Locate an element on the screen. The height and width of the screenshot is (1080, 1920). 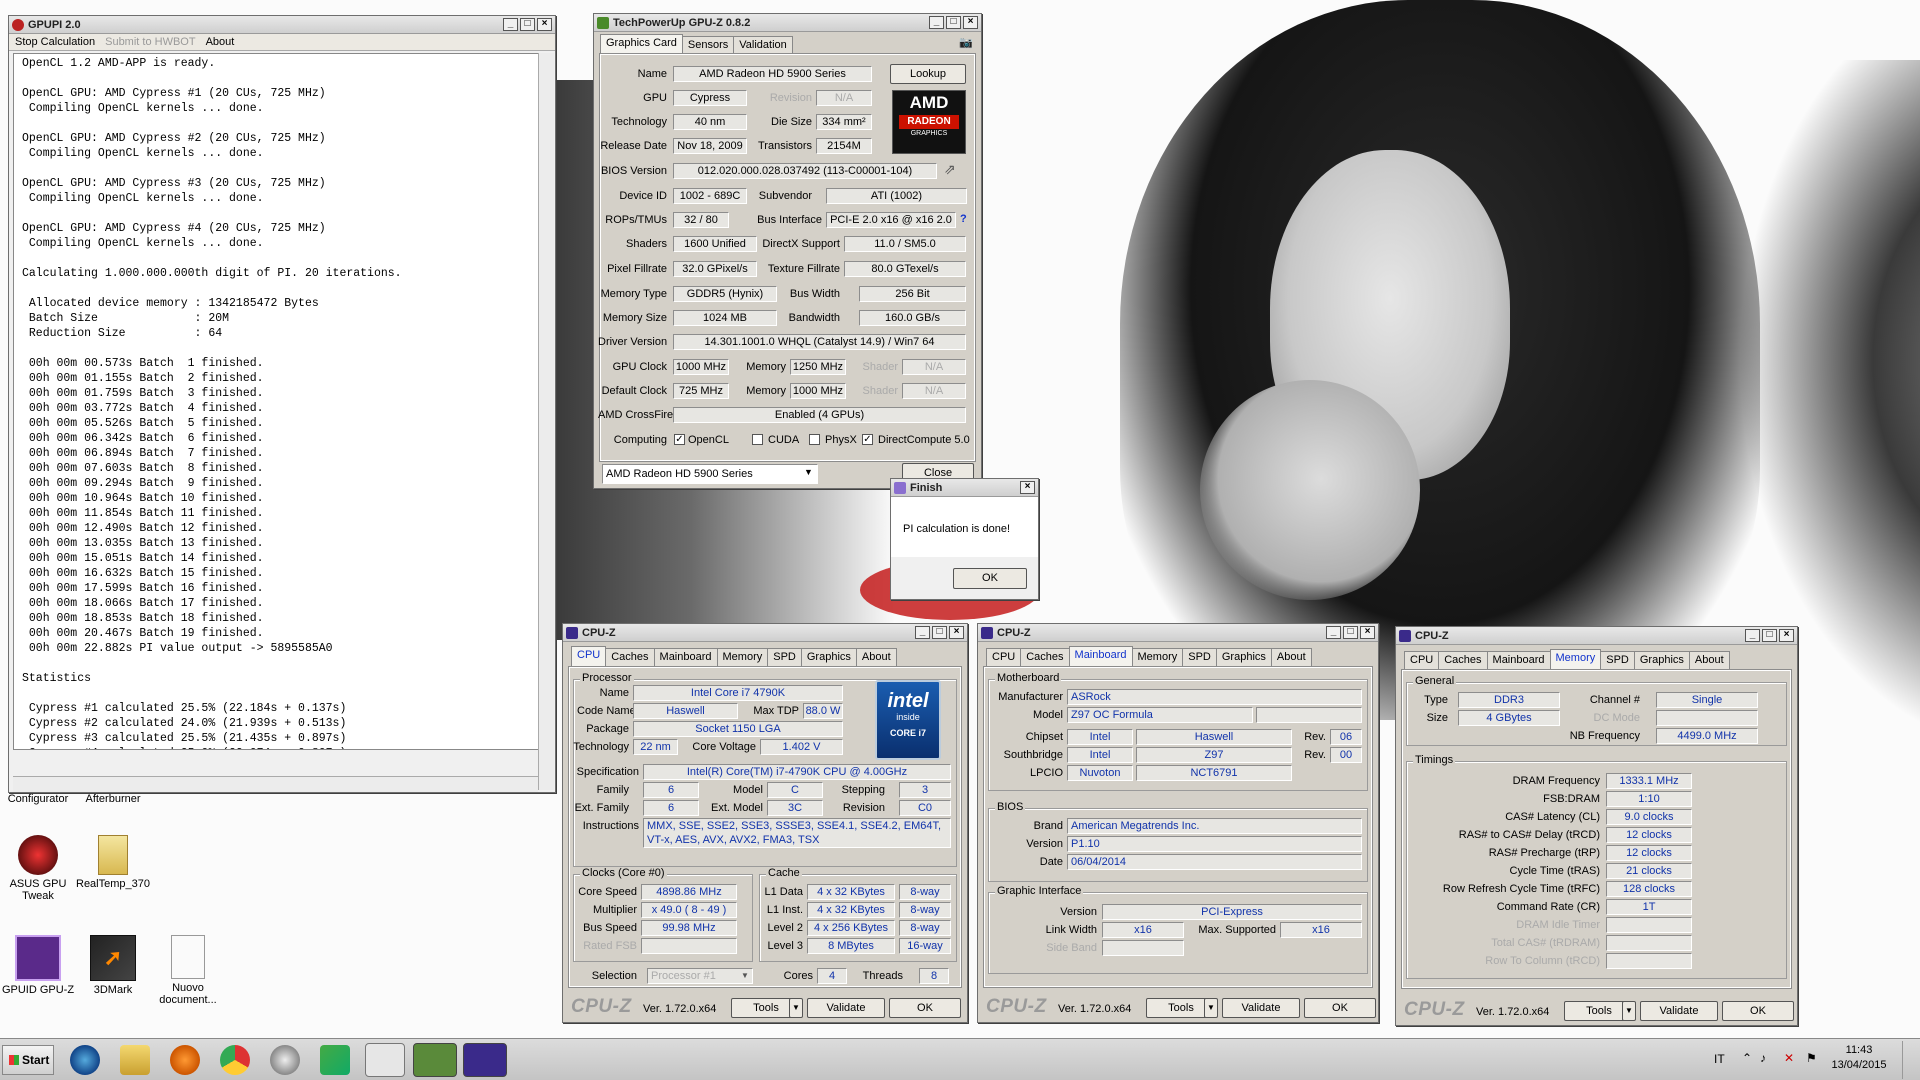
label-revision: Revision is located at coordinates (863, 808).